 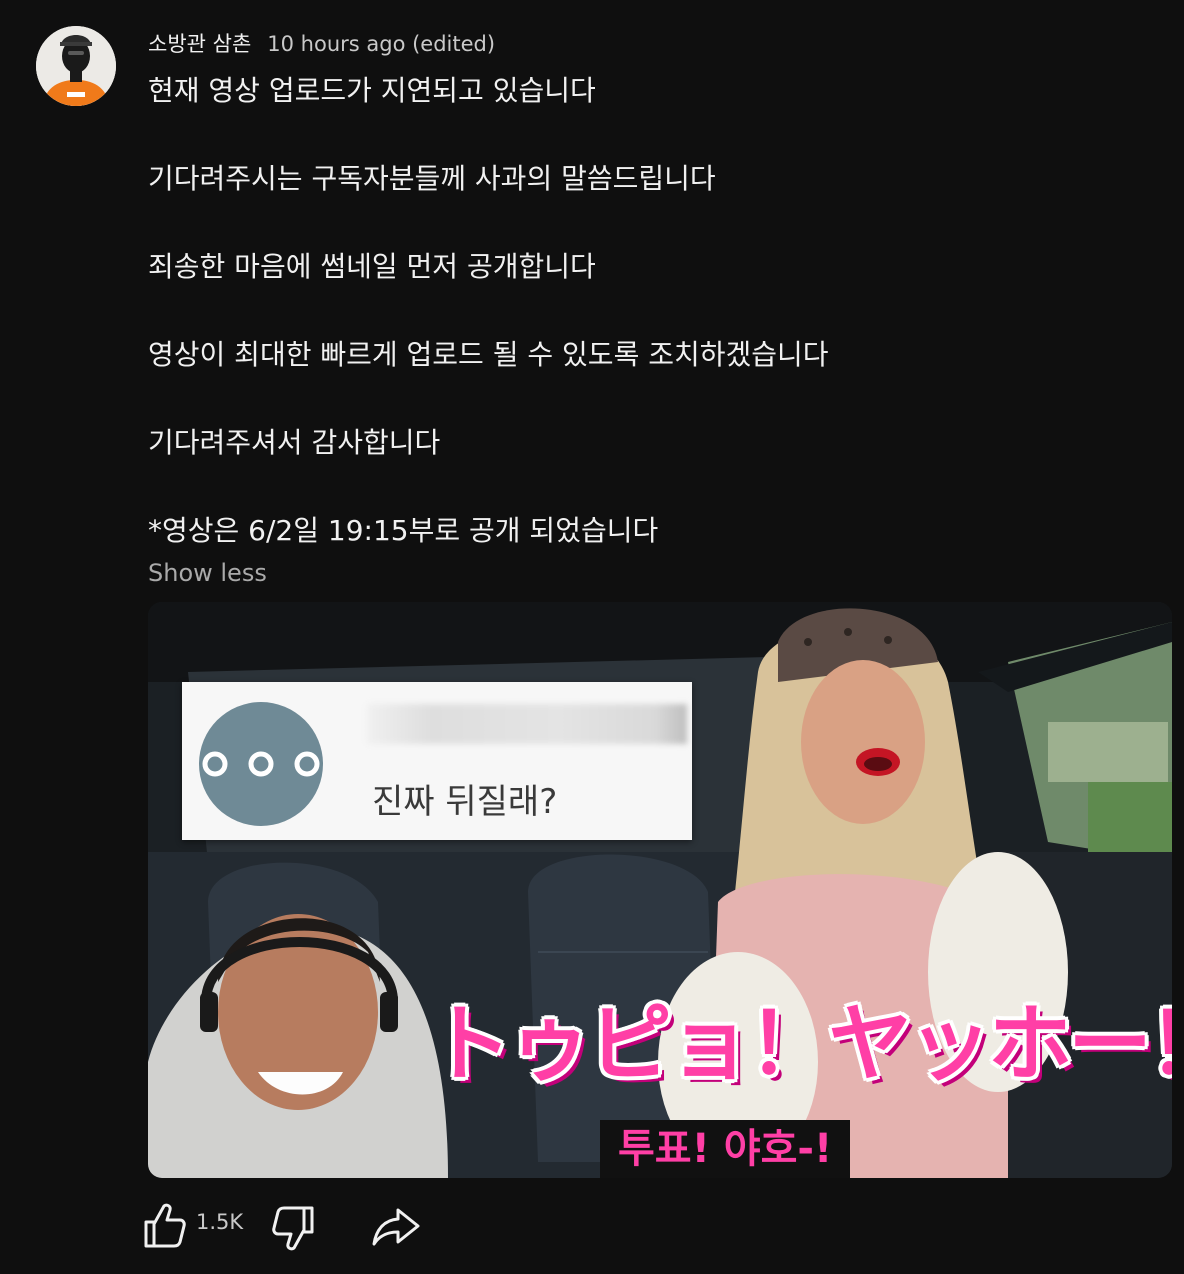 I want to click on post-line: *영상은 6/2일 19:15부로 공개 되었습니다, so click(x=403, y=530).